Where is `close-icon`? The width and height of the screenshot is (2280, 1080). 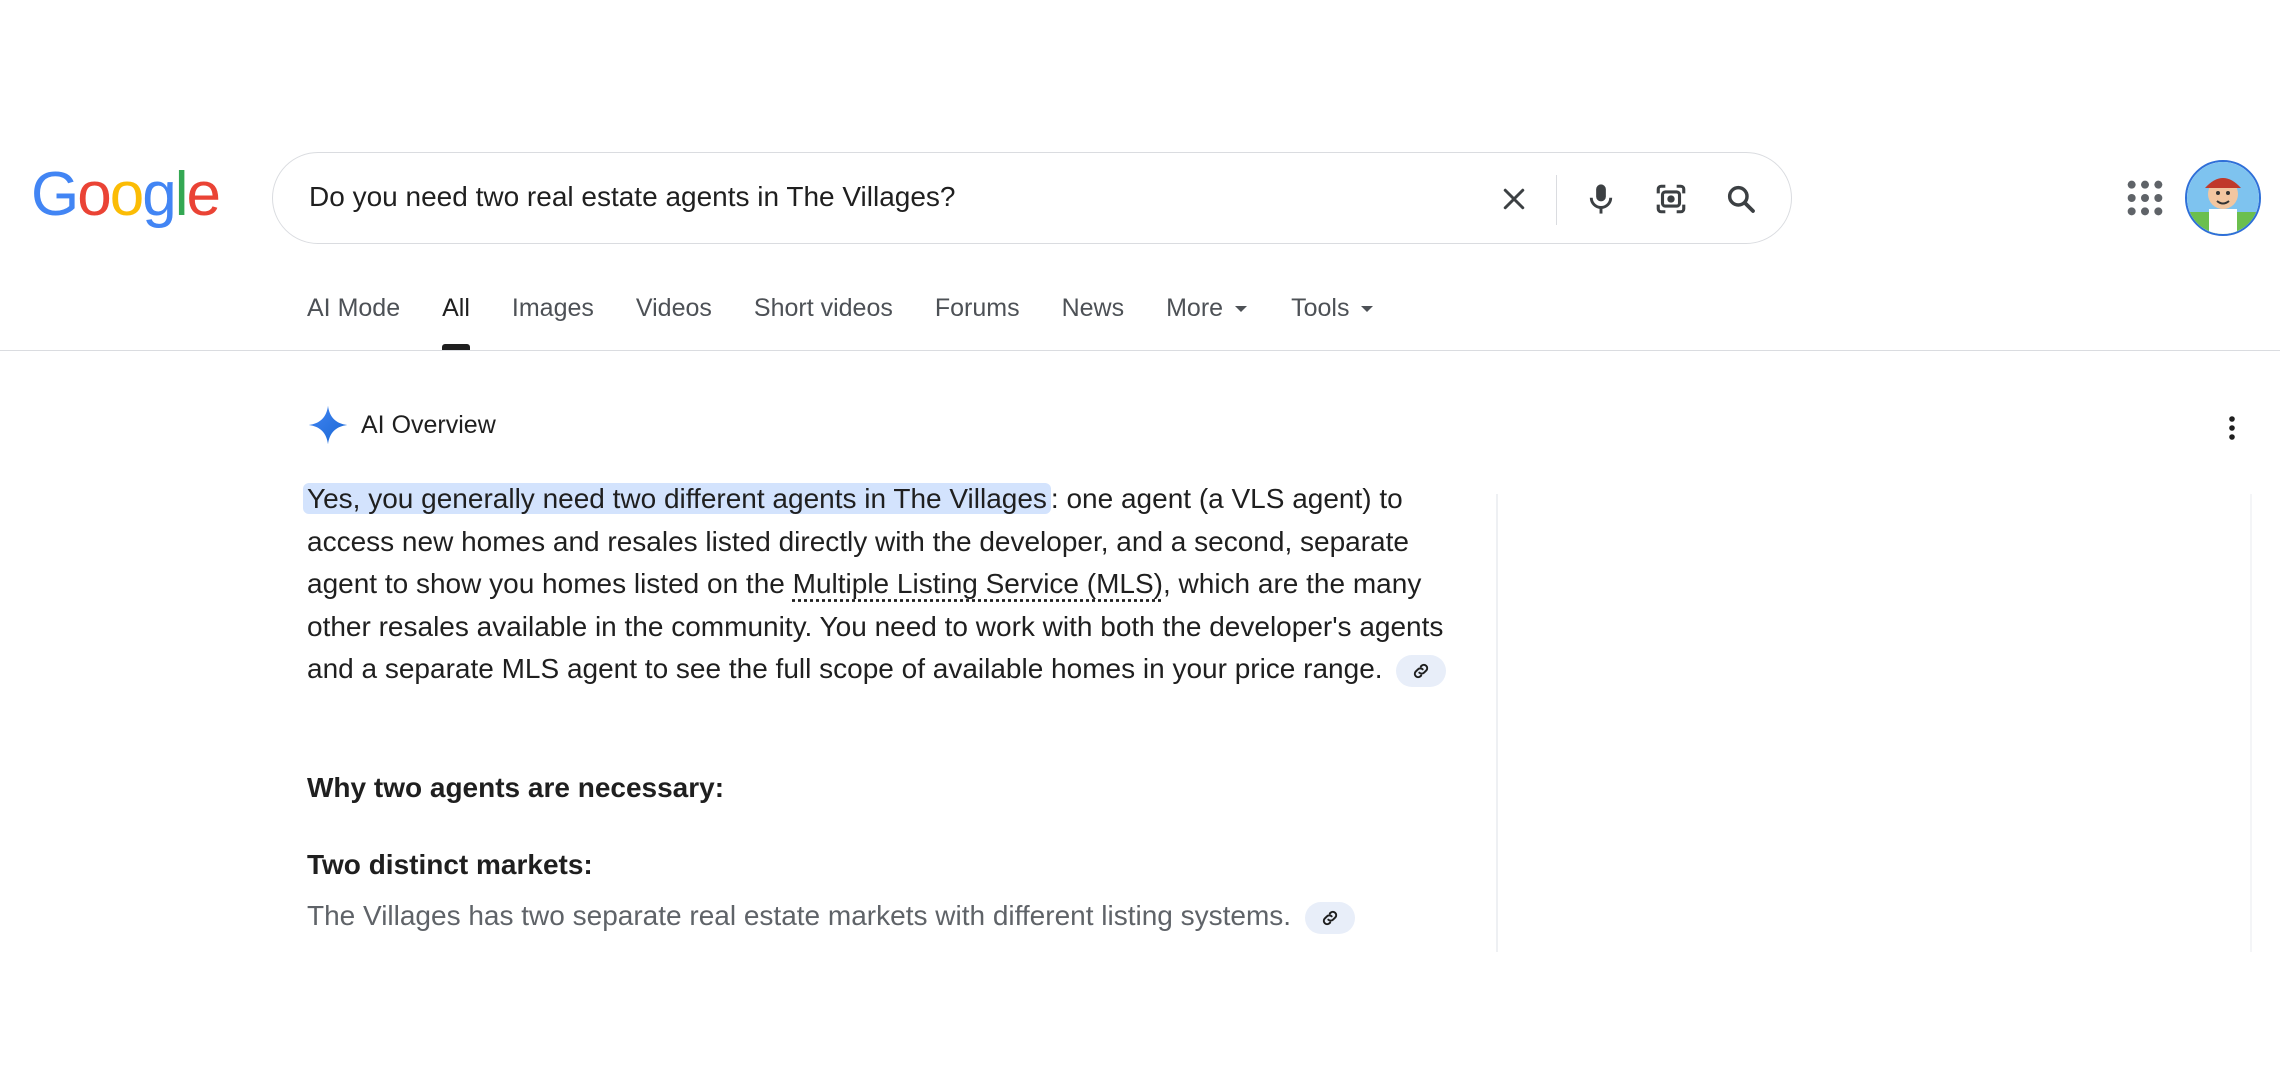
close-icon is located at coordinates (1514, 199).